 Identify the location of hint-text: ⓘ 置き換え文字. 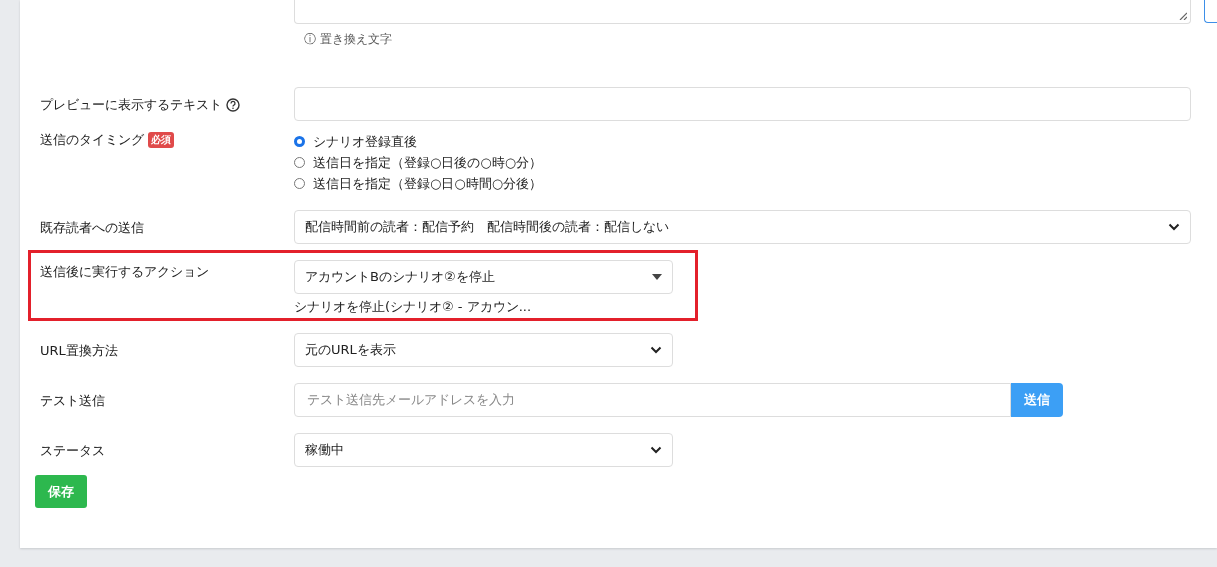
(348, 39).